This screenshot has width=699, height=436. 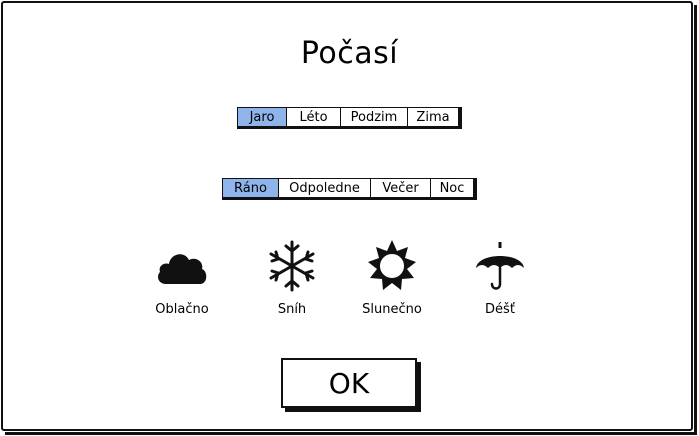 What do you see at coordinates (392, 309) in the screenshot?
I see `weather-label: Slunečno` at bounding box center [392, 309].